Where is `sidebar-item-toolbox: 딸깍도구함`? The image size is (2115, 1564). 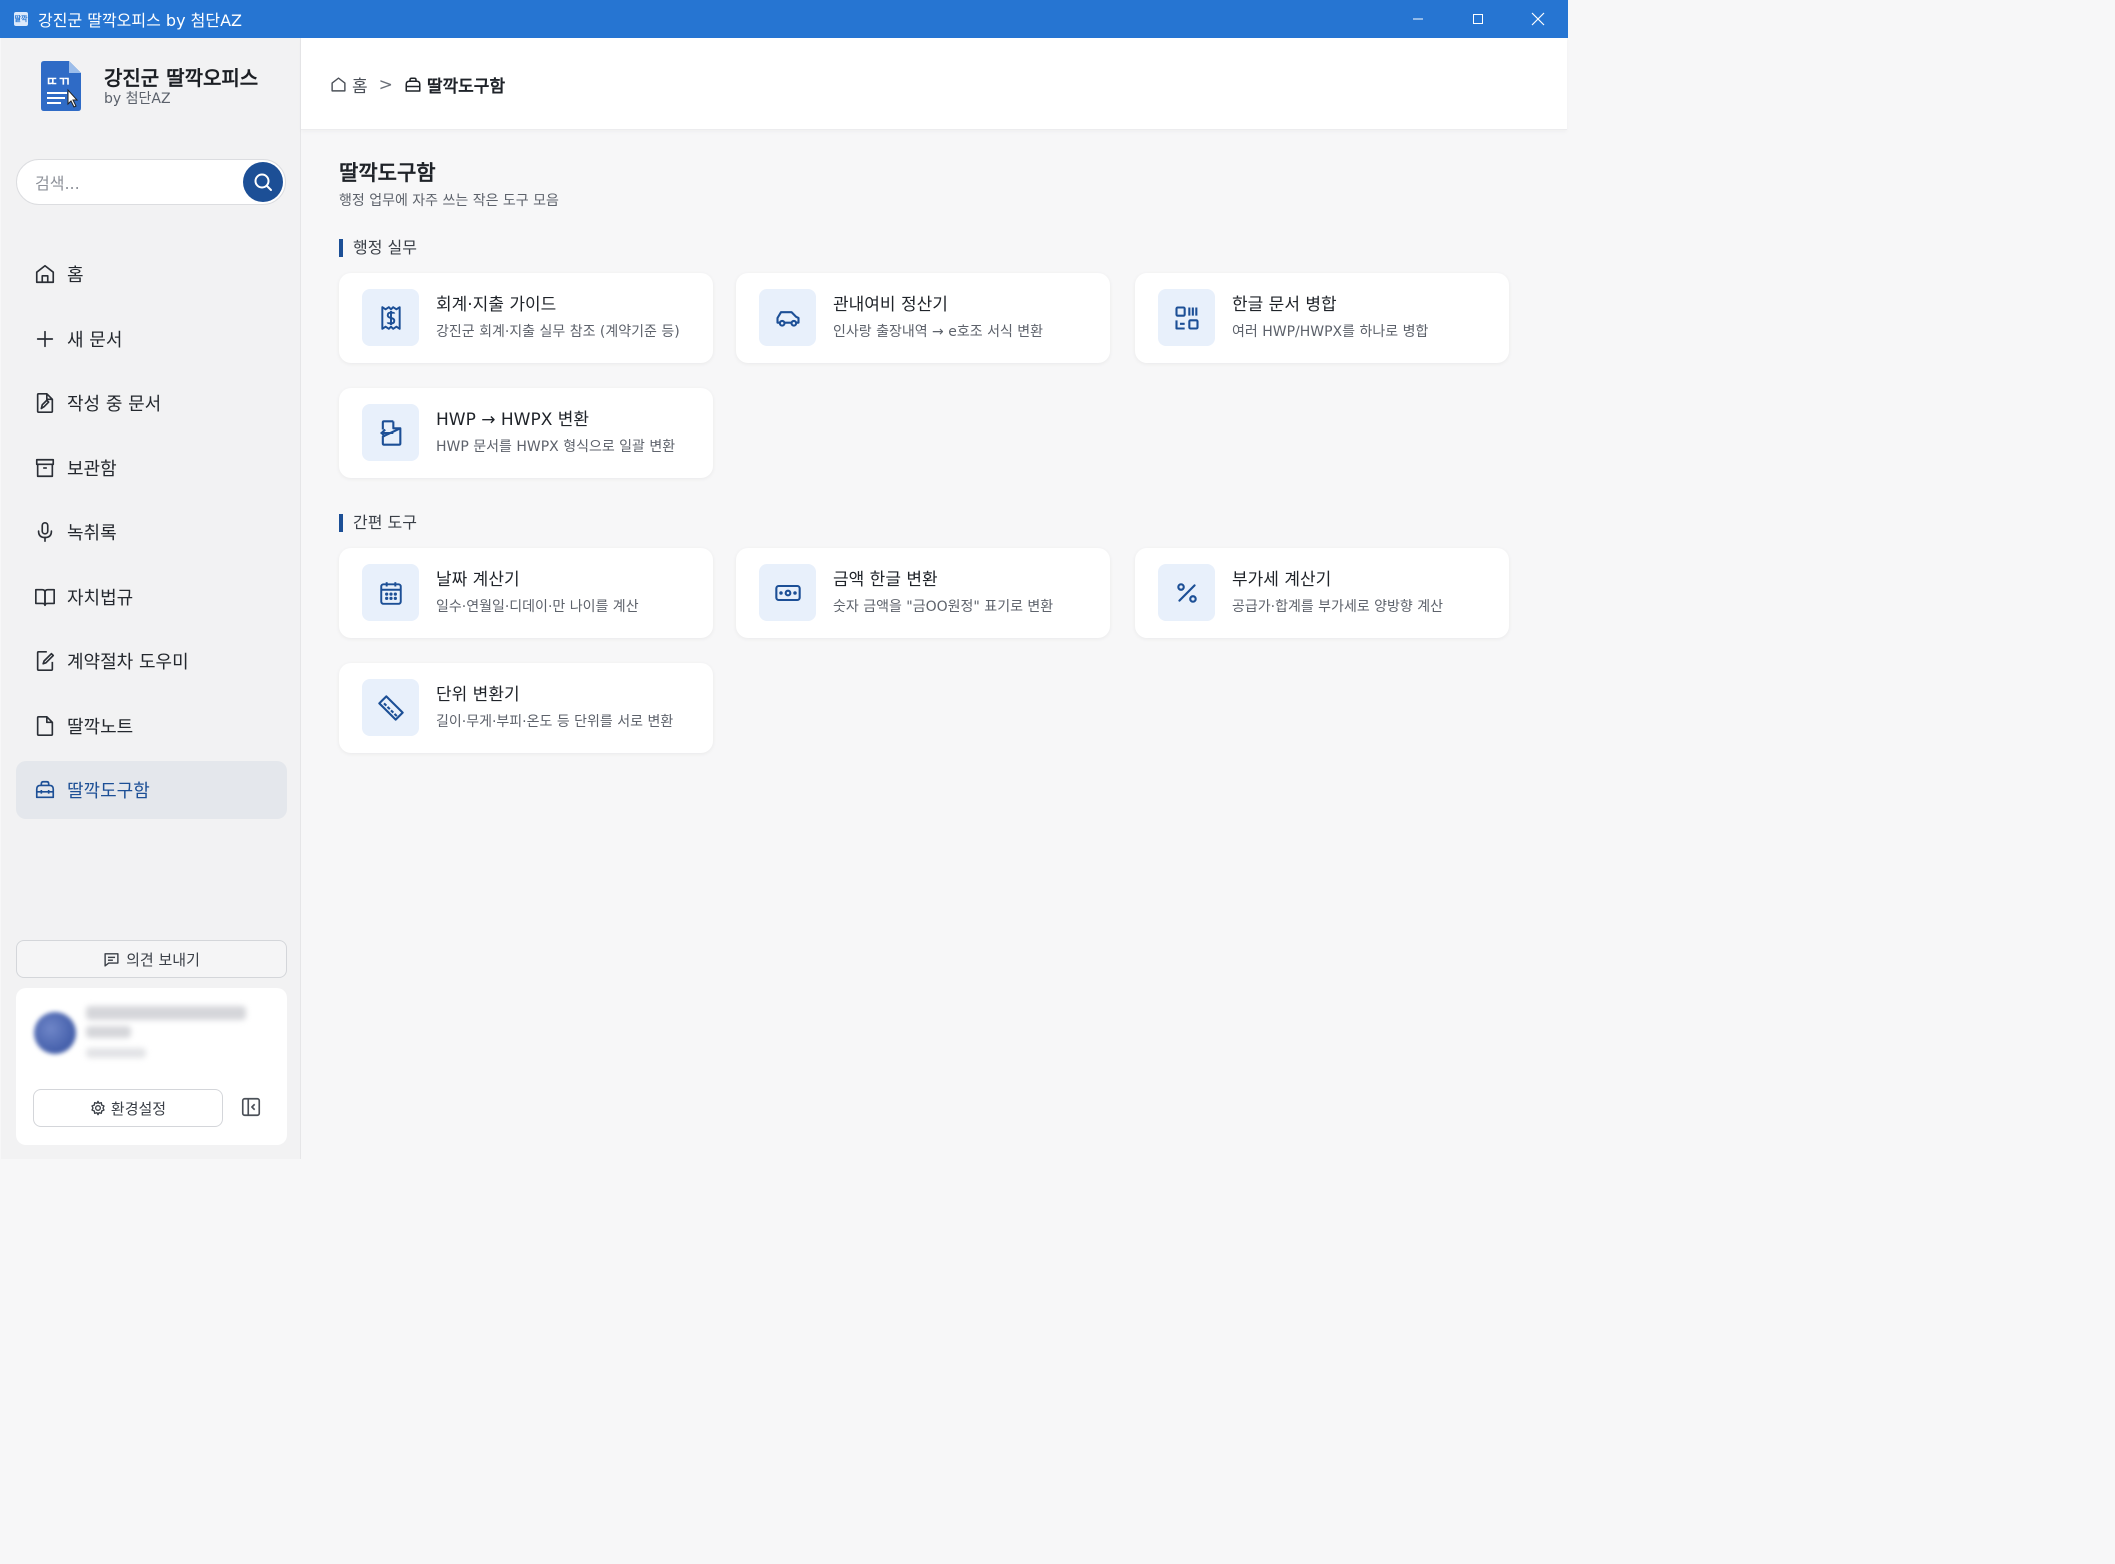
sidebar-item-toolbox: 딸깍도구함 is located at coordinates (151, 790).